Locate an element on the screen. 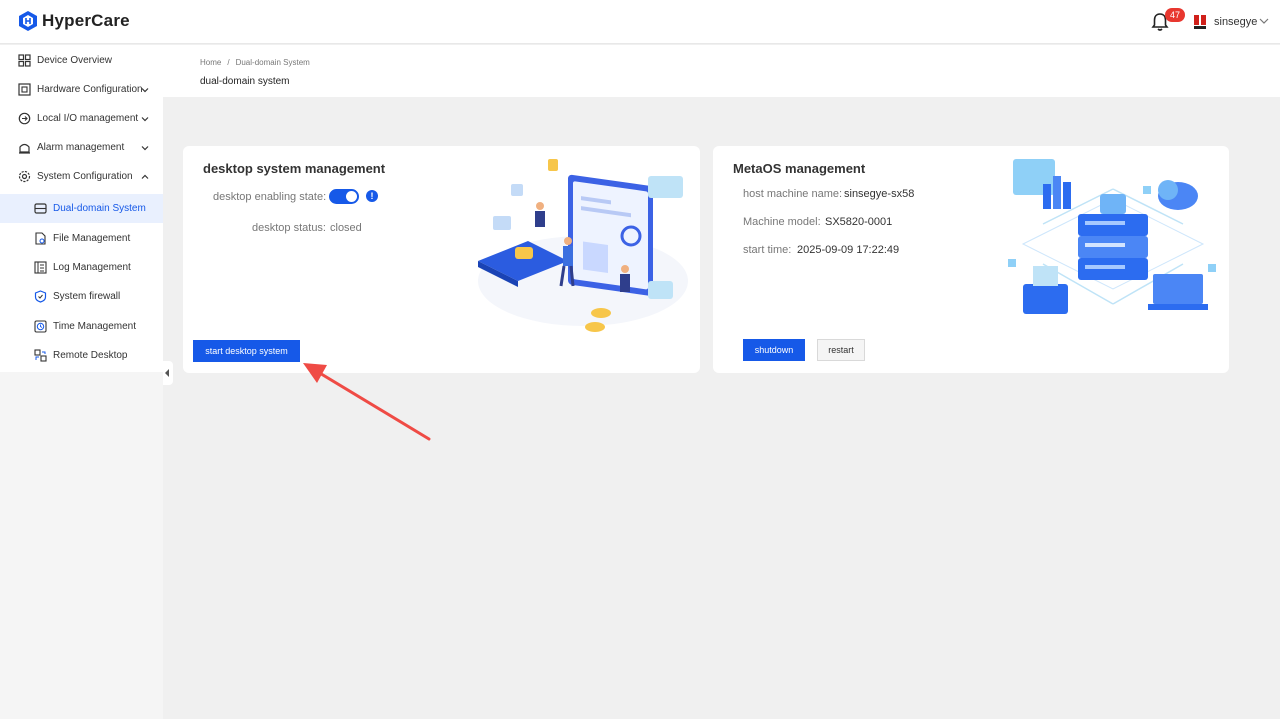 The width and height of the screenshot is (1280, 719). remote-desktop-icon is located at coordinates (40, 355).